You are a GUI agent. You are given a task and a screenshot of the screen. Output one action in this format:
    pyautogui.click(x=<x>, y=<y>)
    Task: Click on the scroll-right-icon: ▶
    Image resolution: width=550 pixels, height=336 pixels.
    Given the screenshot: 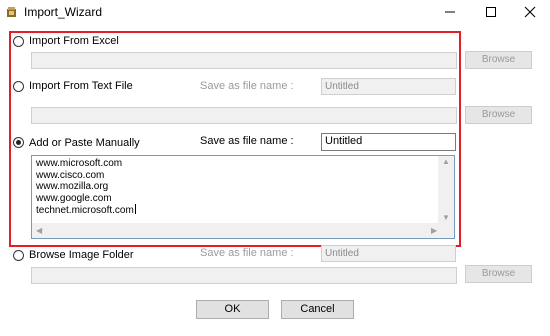 What is the action you would take?
    pyautogui.click(x=434, y=231)
    